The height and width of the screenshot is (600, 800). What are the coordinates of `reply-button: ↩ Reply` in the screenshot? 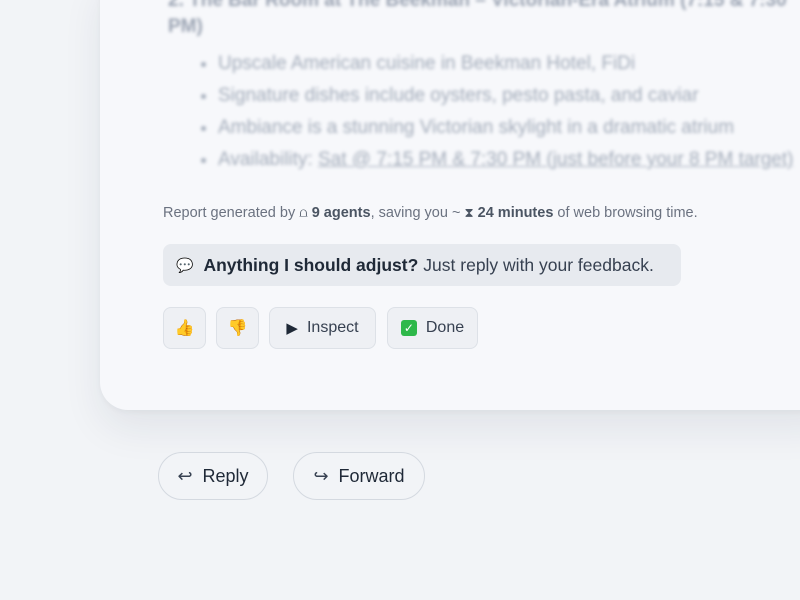 It's located at (213, 476).